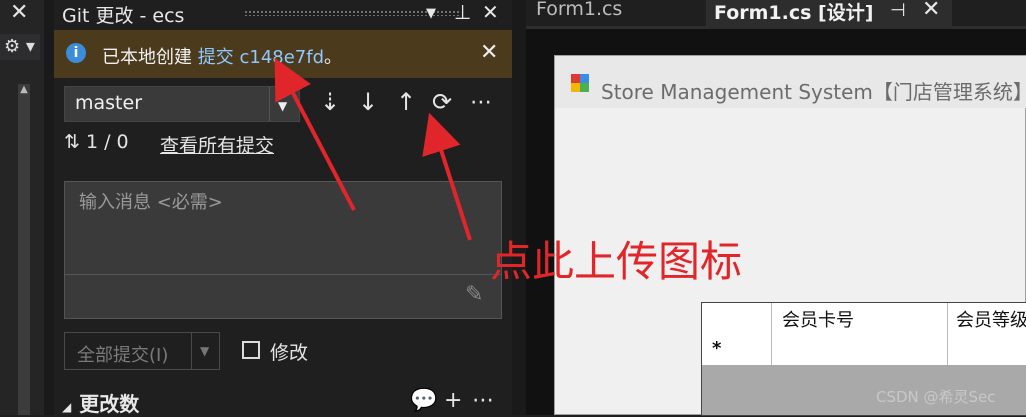 This screenshot has width=1026, height=417. I want to click on watermark: CSDN @希灵Sec, so click(936, 397).